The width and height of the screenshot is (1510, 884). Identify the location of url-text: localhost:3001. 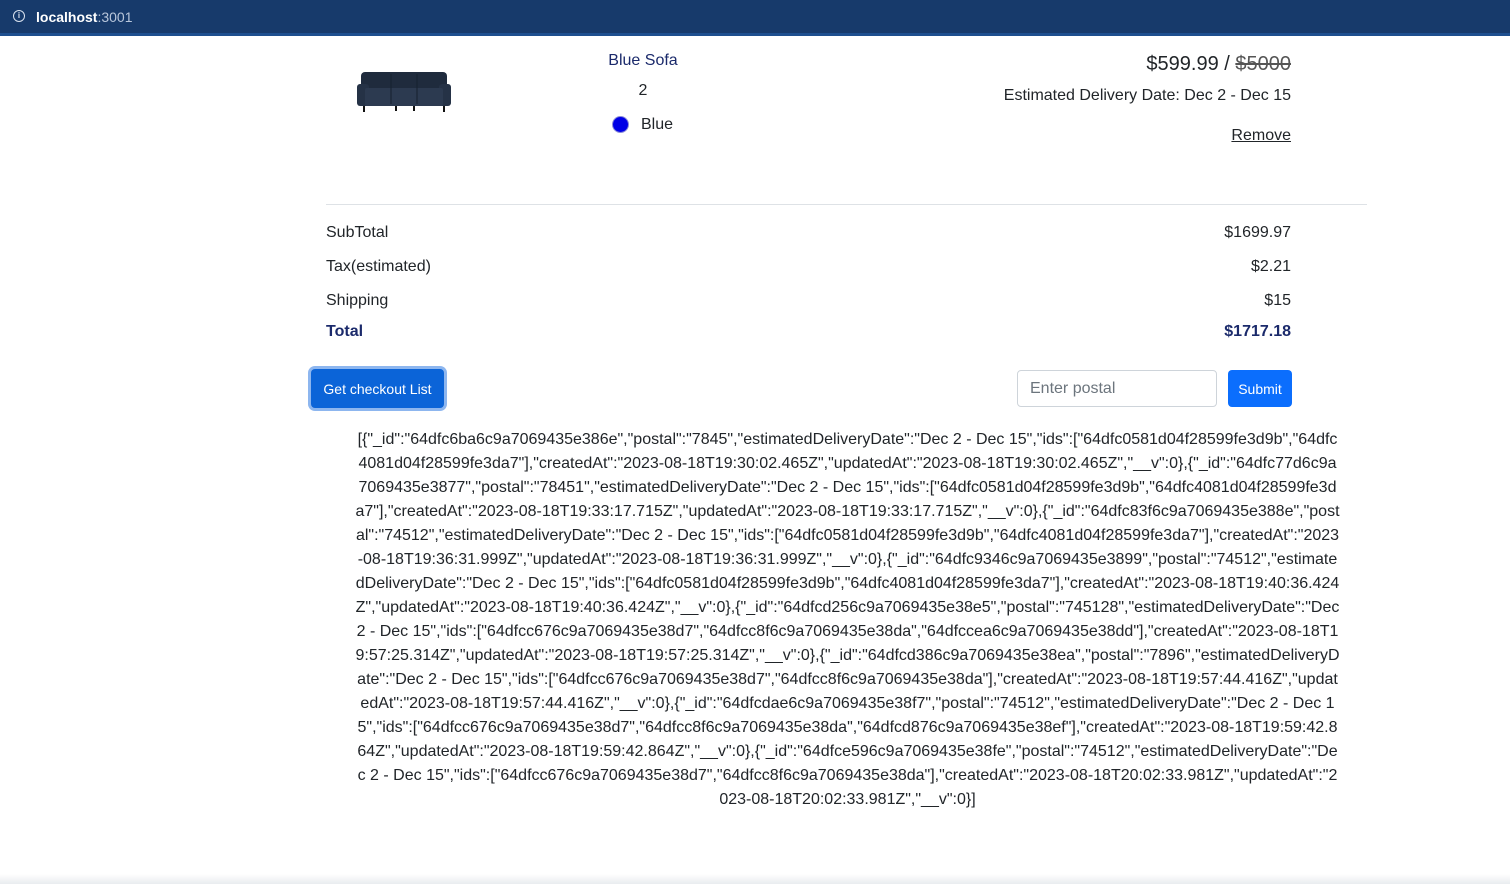
(84, 17).